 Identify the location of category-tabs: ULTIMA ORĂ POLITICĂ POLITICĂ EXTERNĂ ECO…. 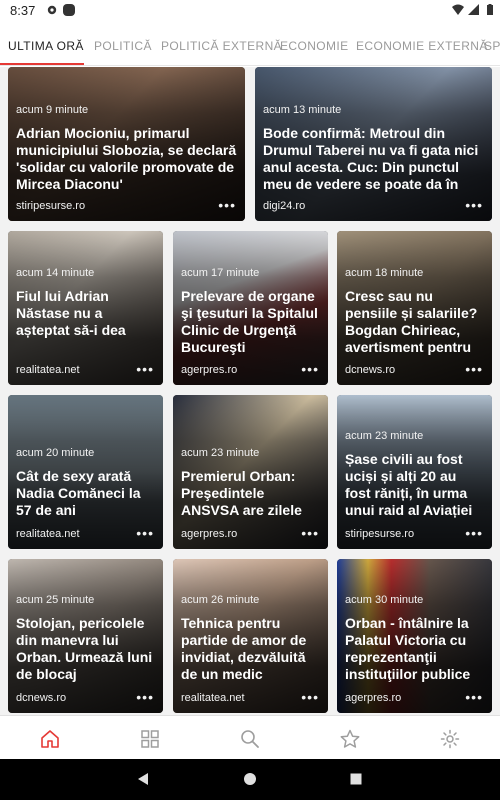
(250, 44).